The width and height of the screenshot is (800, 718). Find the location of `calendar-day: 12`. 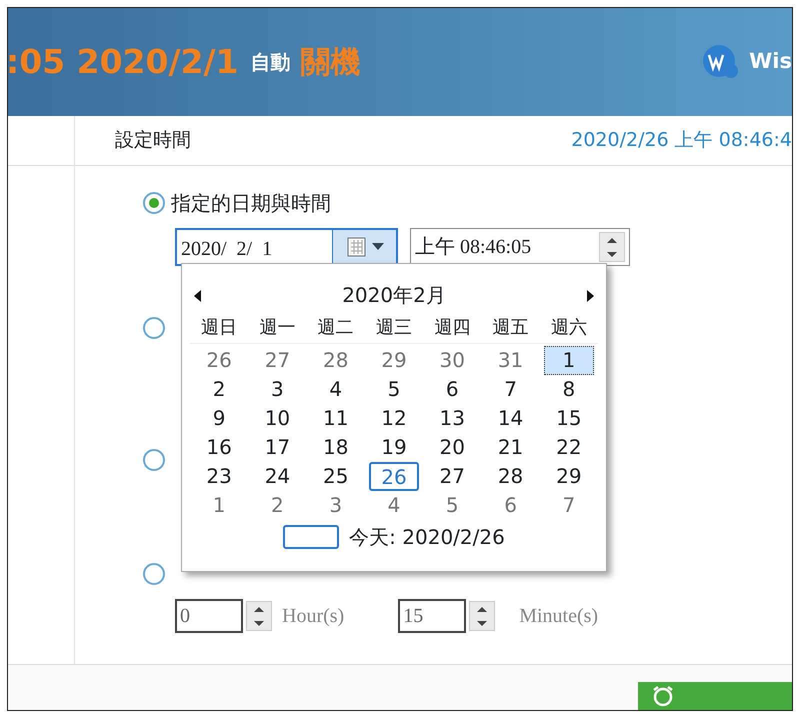

calendar-day: 12 is located at coordinates (394, 418).